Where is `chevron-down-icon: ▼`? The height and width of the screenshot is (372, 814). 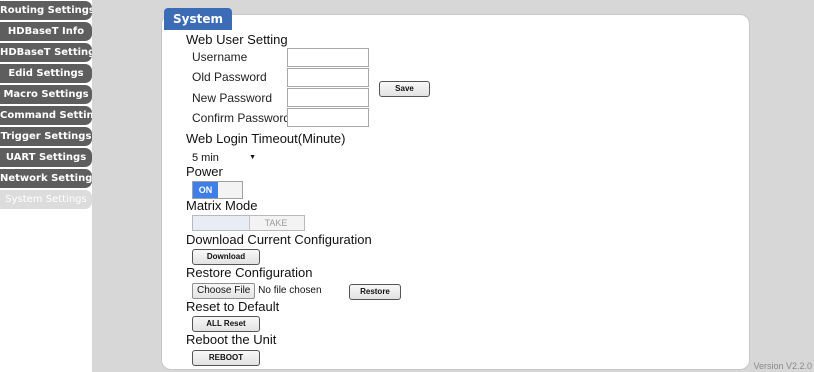 chevron-down-icon: ▼ is located at coordinates (252, 157).